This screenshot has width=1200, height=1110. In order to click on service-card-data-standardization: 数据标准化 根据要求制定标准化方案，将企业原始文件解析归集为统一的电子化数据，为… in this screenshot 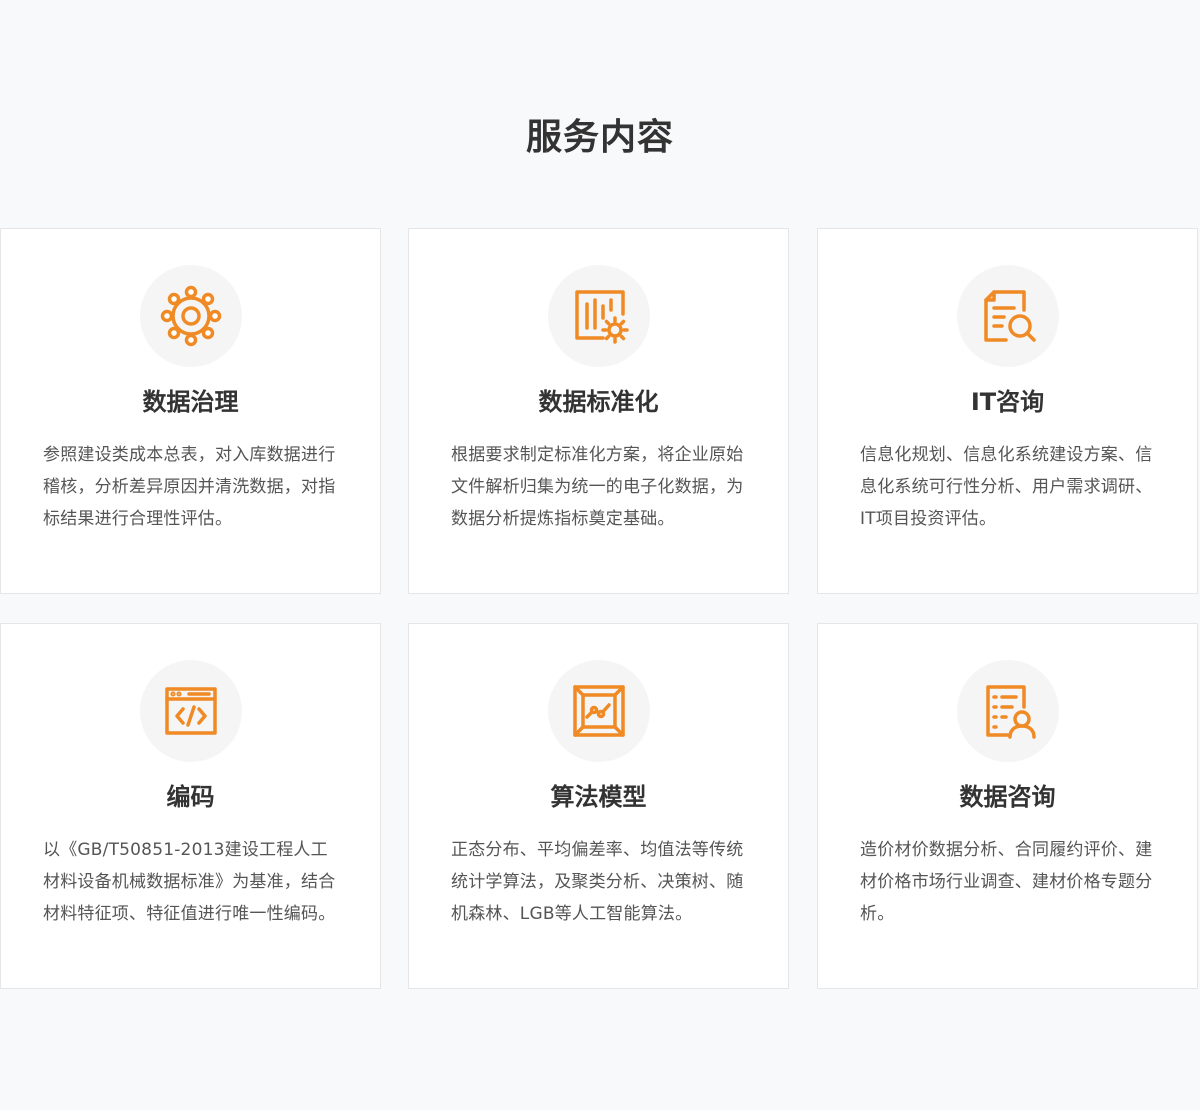, I will do `click(598, 411)`.